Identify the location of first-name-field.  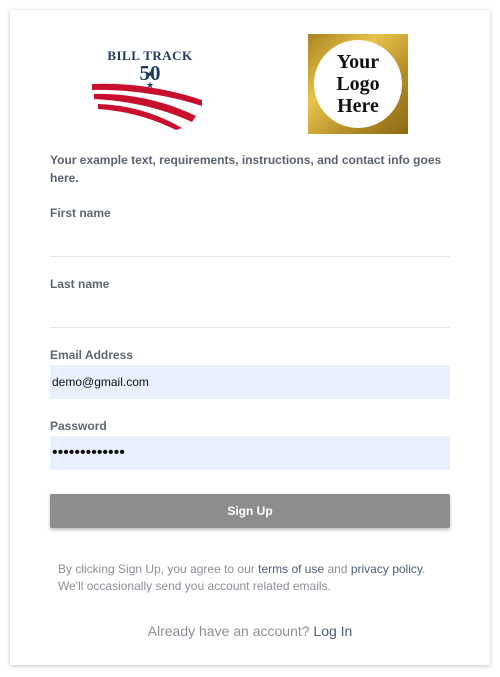
(250, 240).